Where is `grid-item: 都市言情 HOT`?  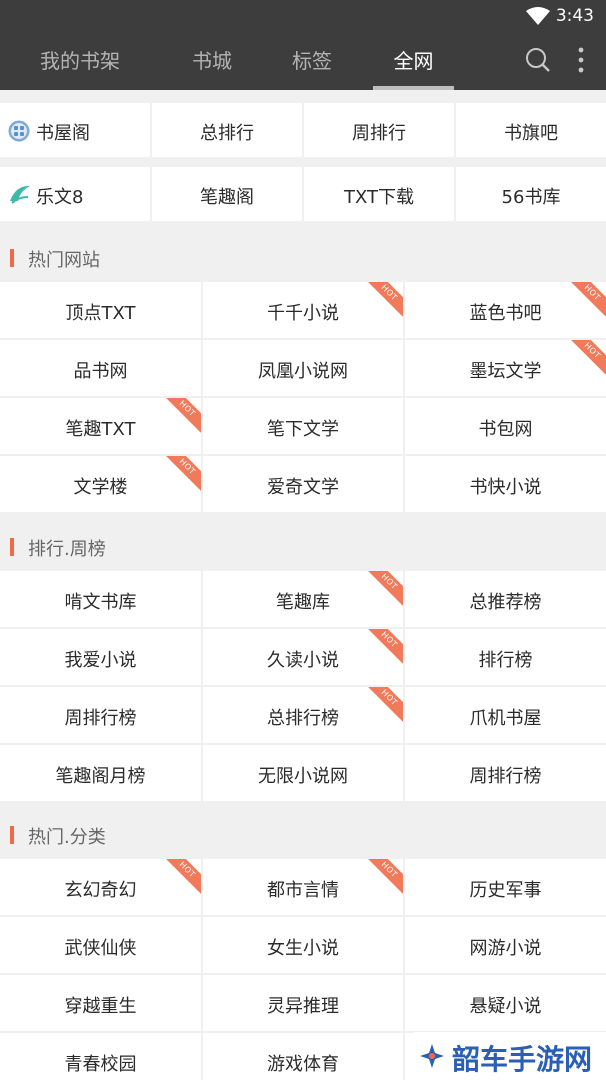 grid-item: 都市言情 HOT is located at coordinates (303, 887).